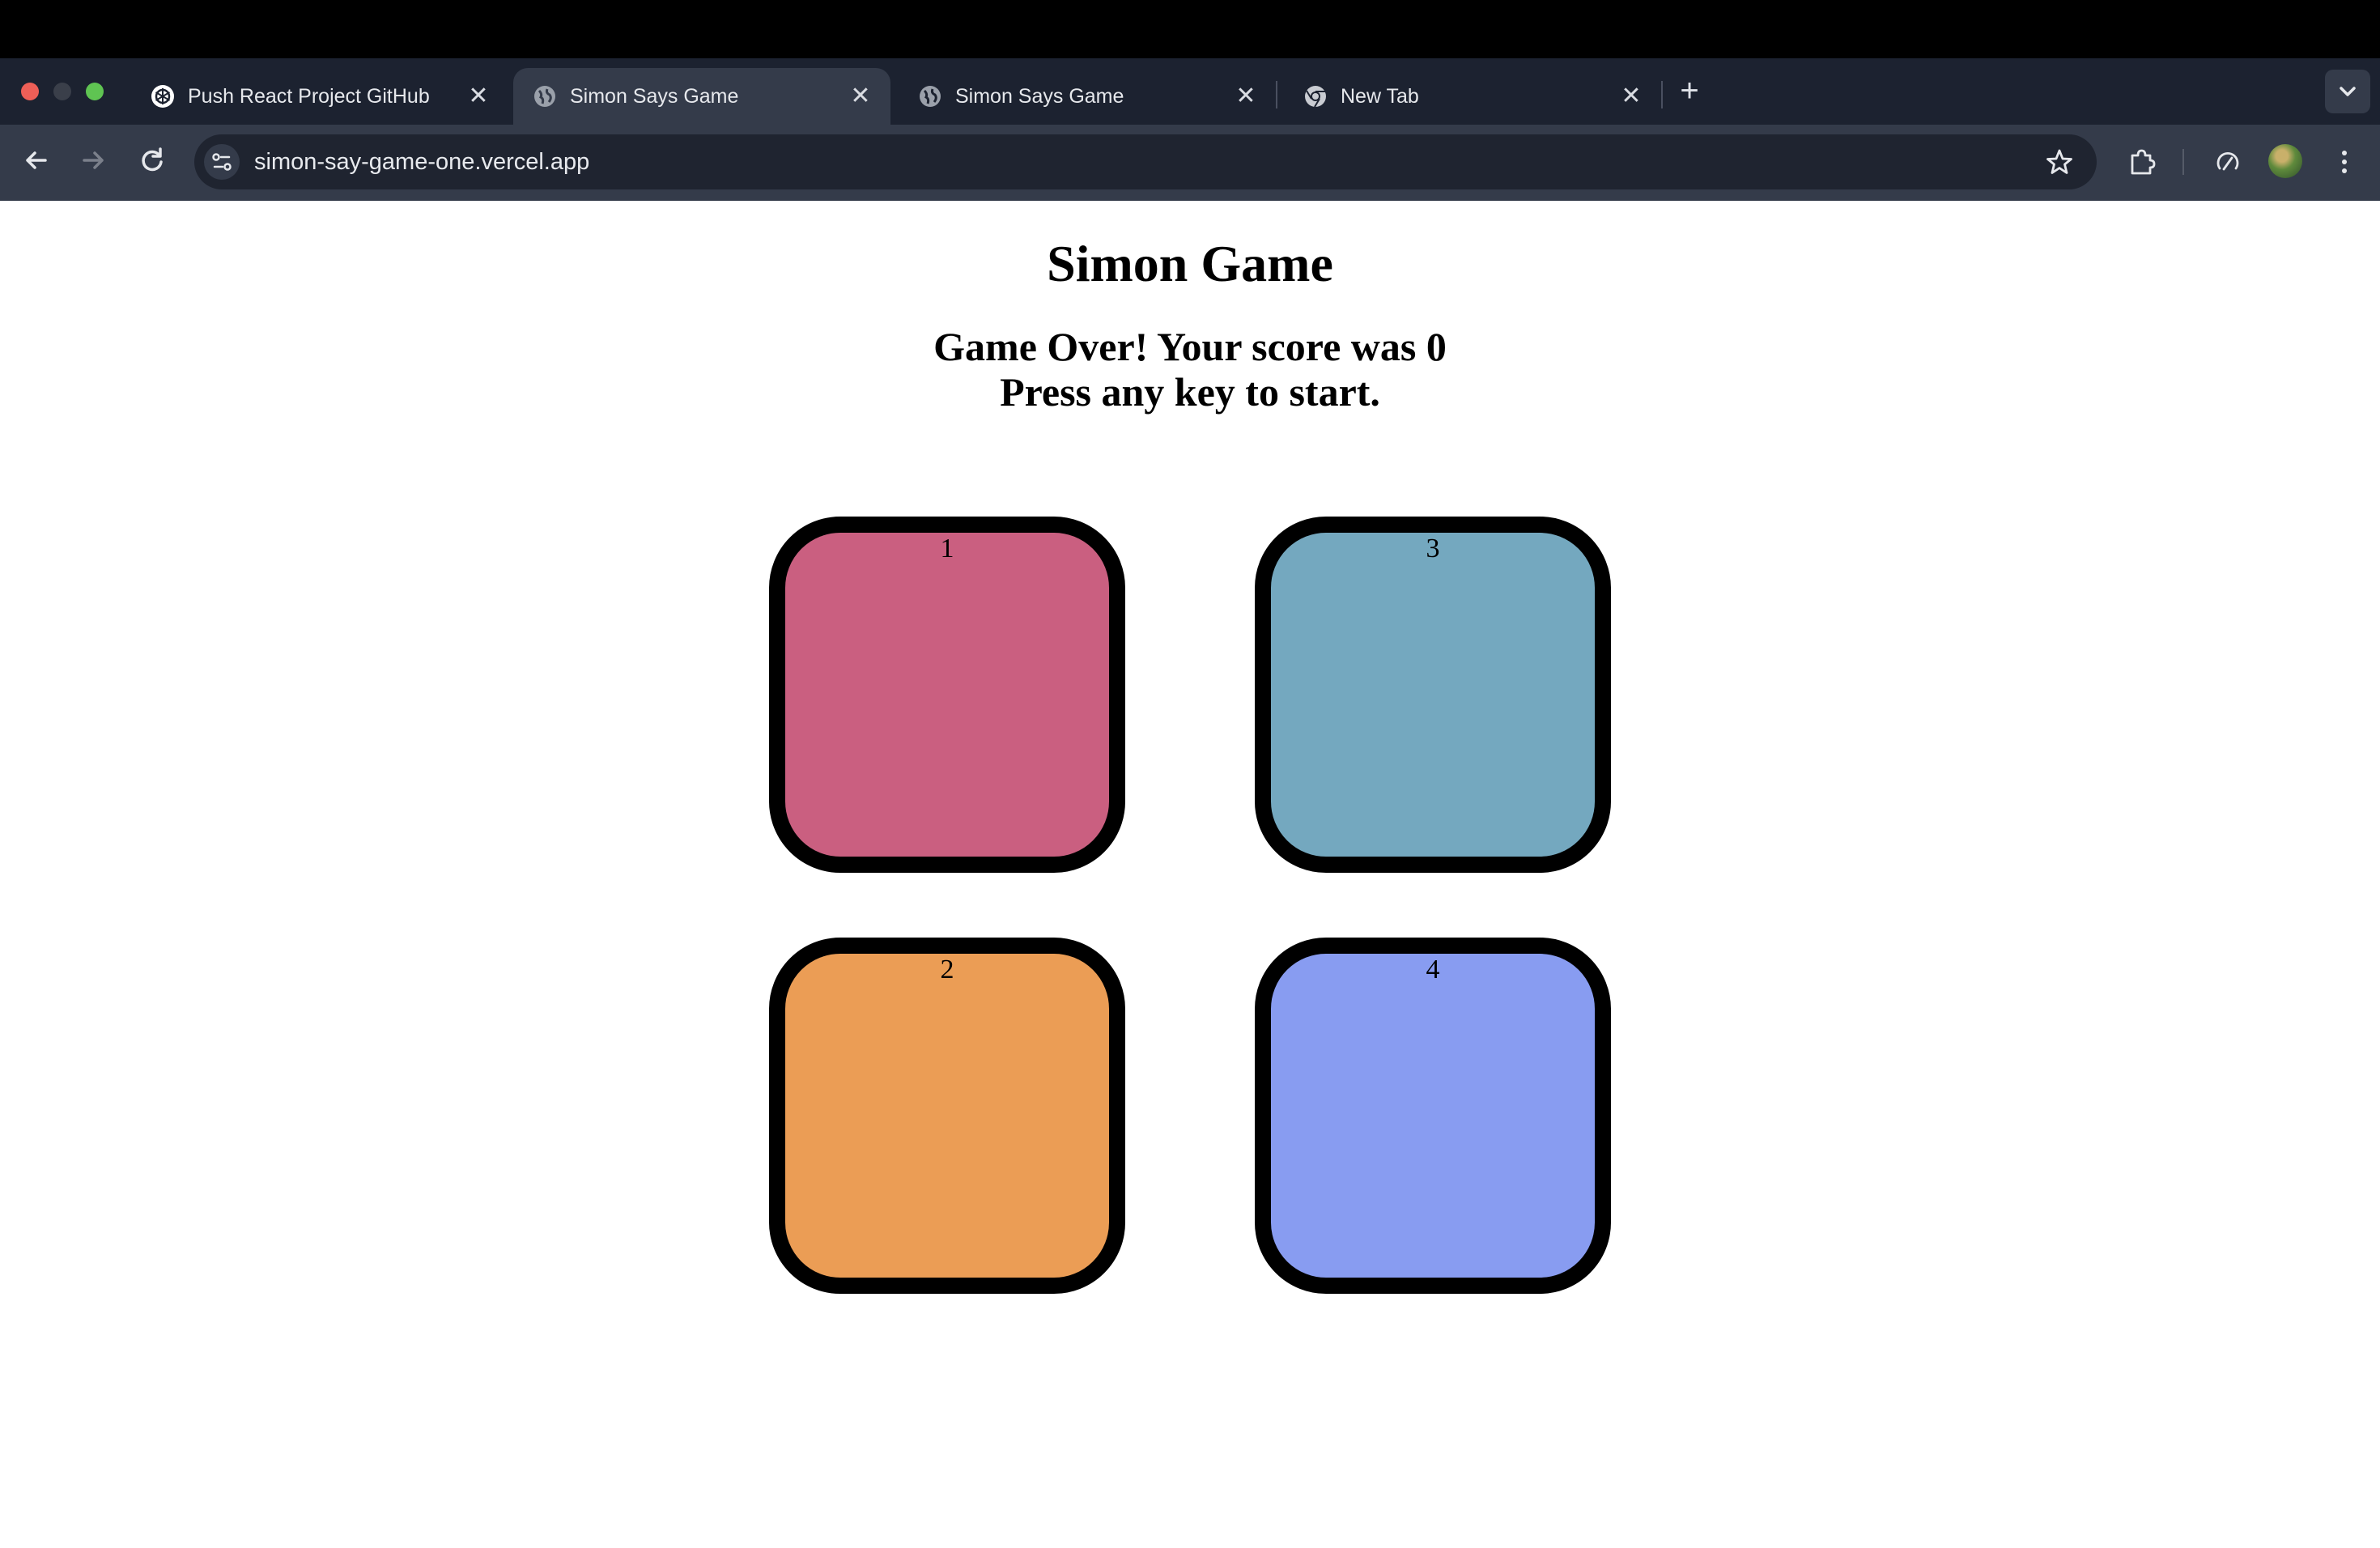  I want to click on screen-top-bar, so click(1190, 29).